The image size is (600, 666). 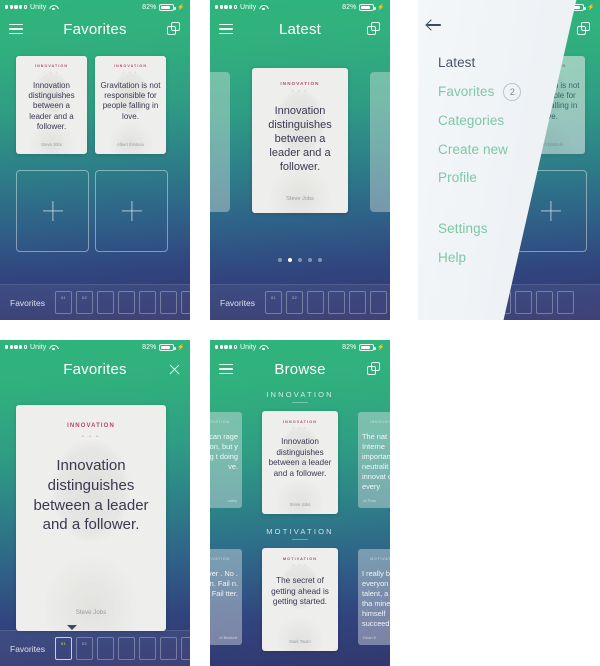 I want to click on section-title-motivation: MOTIVATION, so click(x=300, y=531).